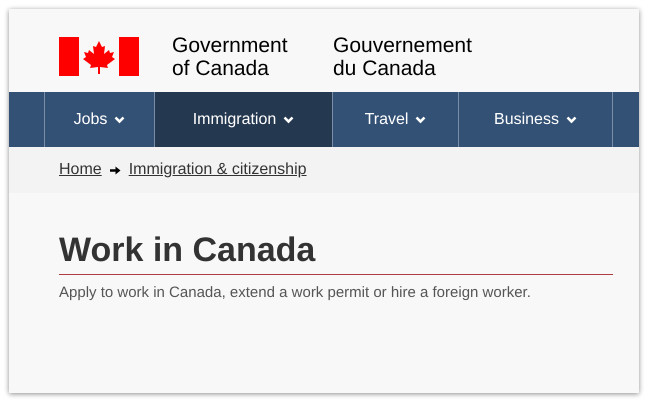 This screenshot has height=402, width=647. Describe the element at coordinates (402, 57) in the screenshot. I see `government-name: Gouvernement du Canada` at that location.